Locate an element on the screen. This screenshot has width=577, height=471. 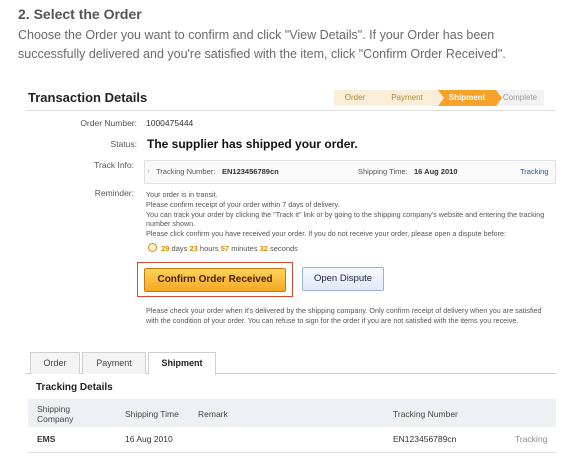
shipping-time: 16 Aug 2010 is located at coordinates (436, 171).